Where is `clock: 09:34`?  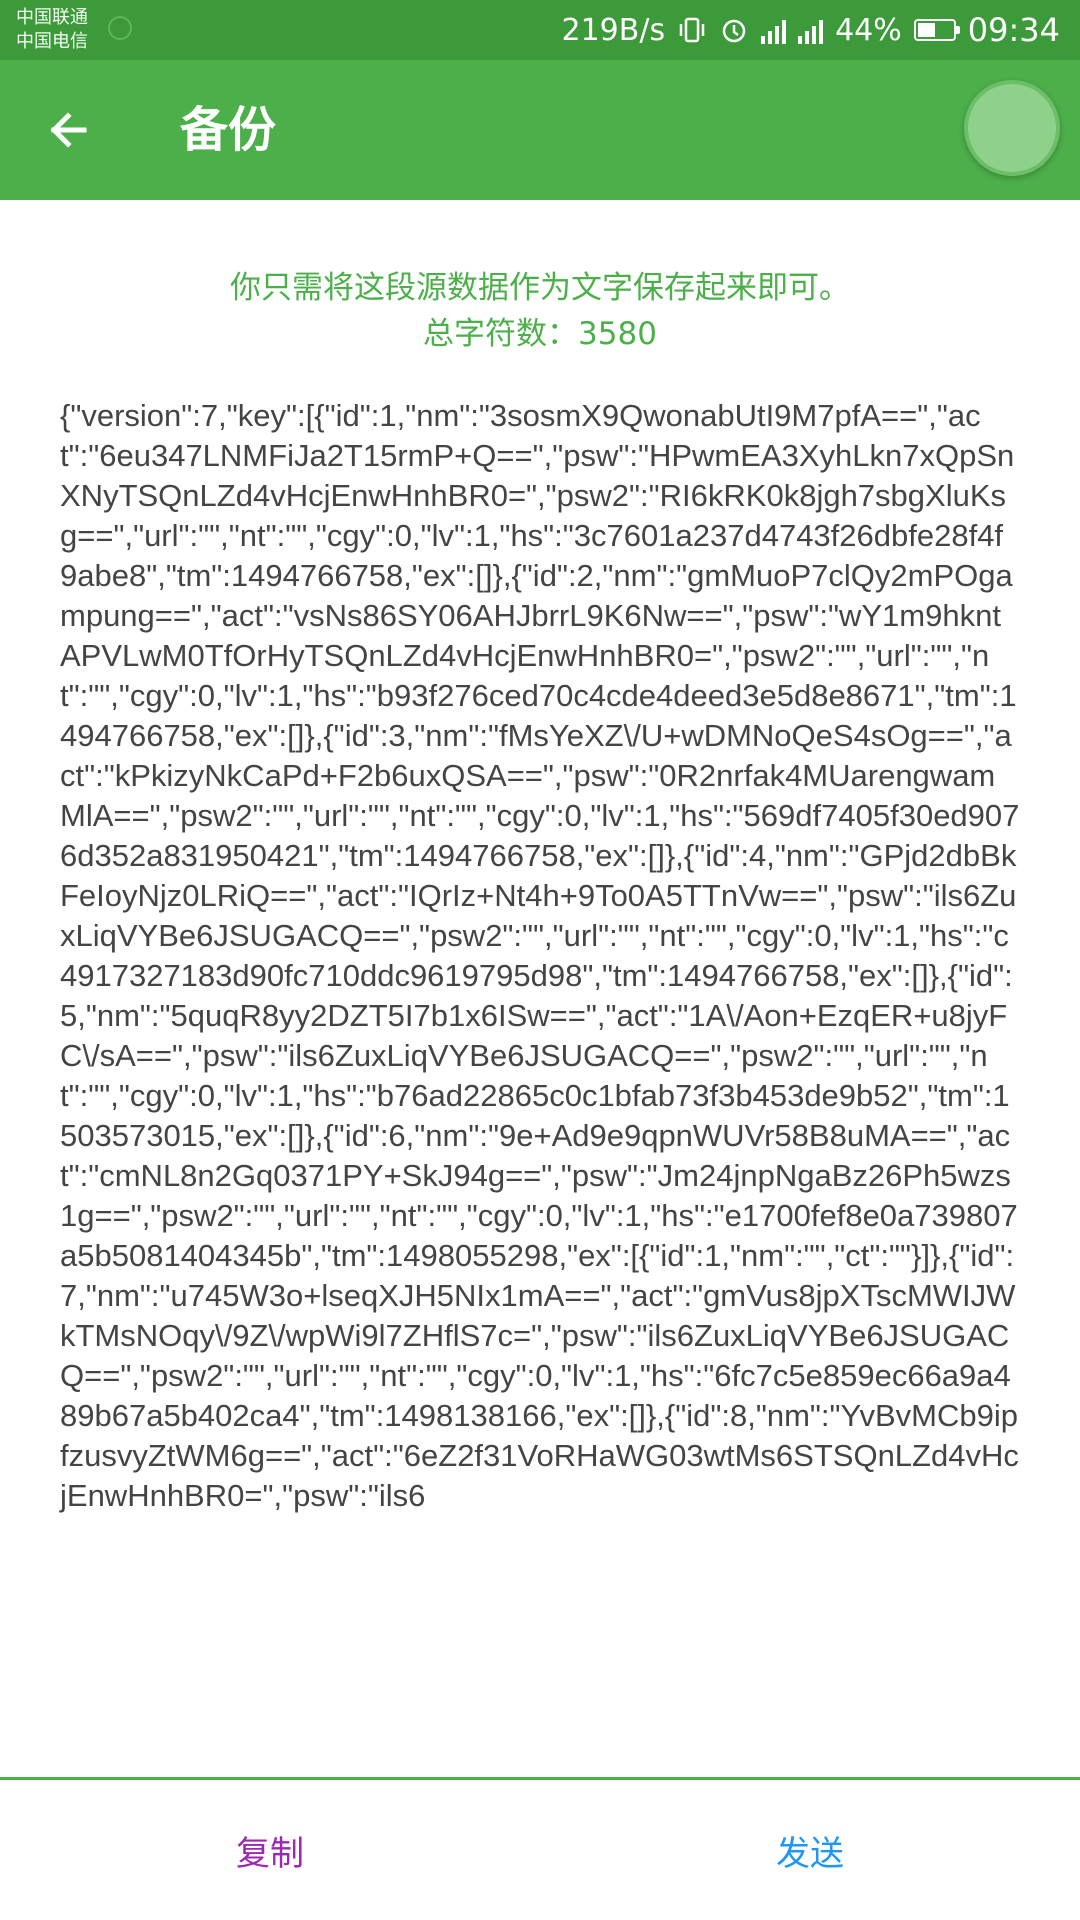
clock: 09:34 is located at coordinates (1013, 30).